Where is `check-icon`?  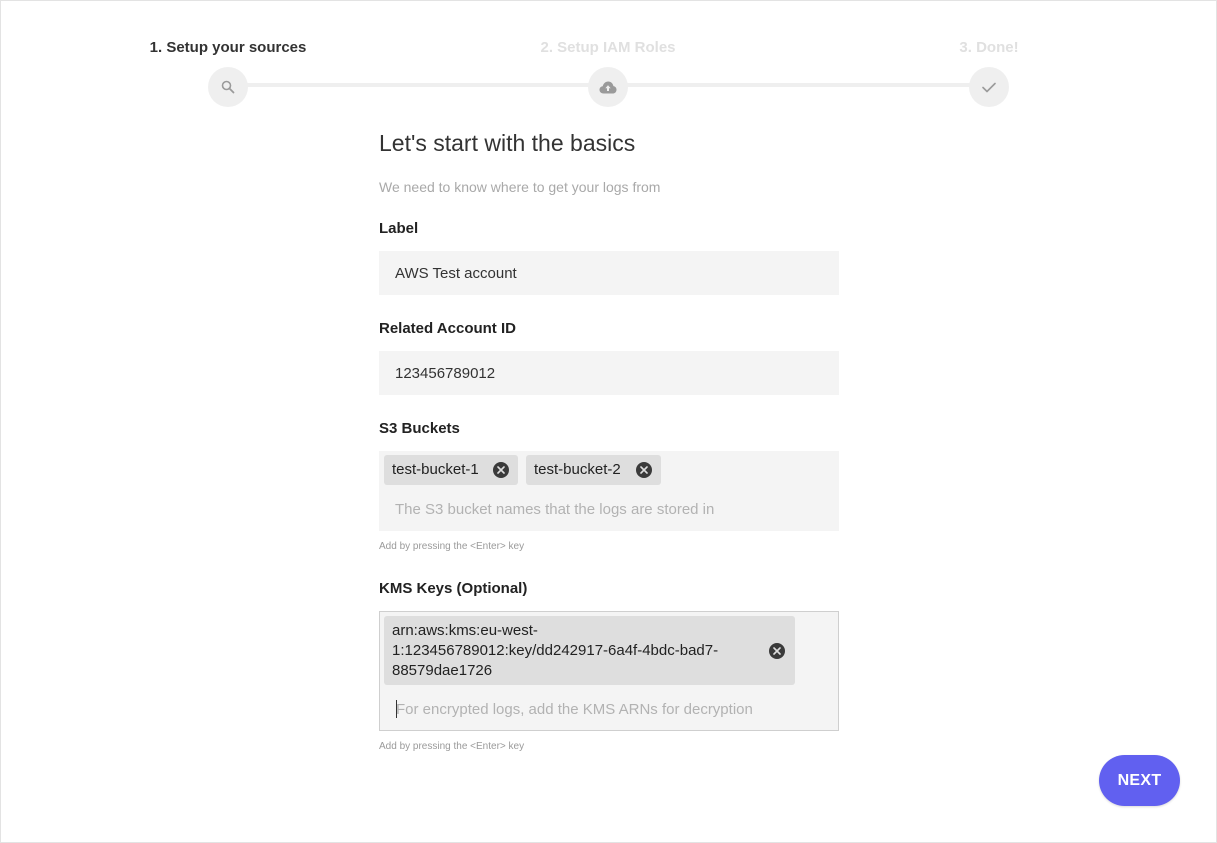 check-icon is located at coordinates (989, 87).